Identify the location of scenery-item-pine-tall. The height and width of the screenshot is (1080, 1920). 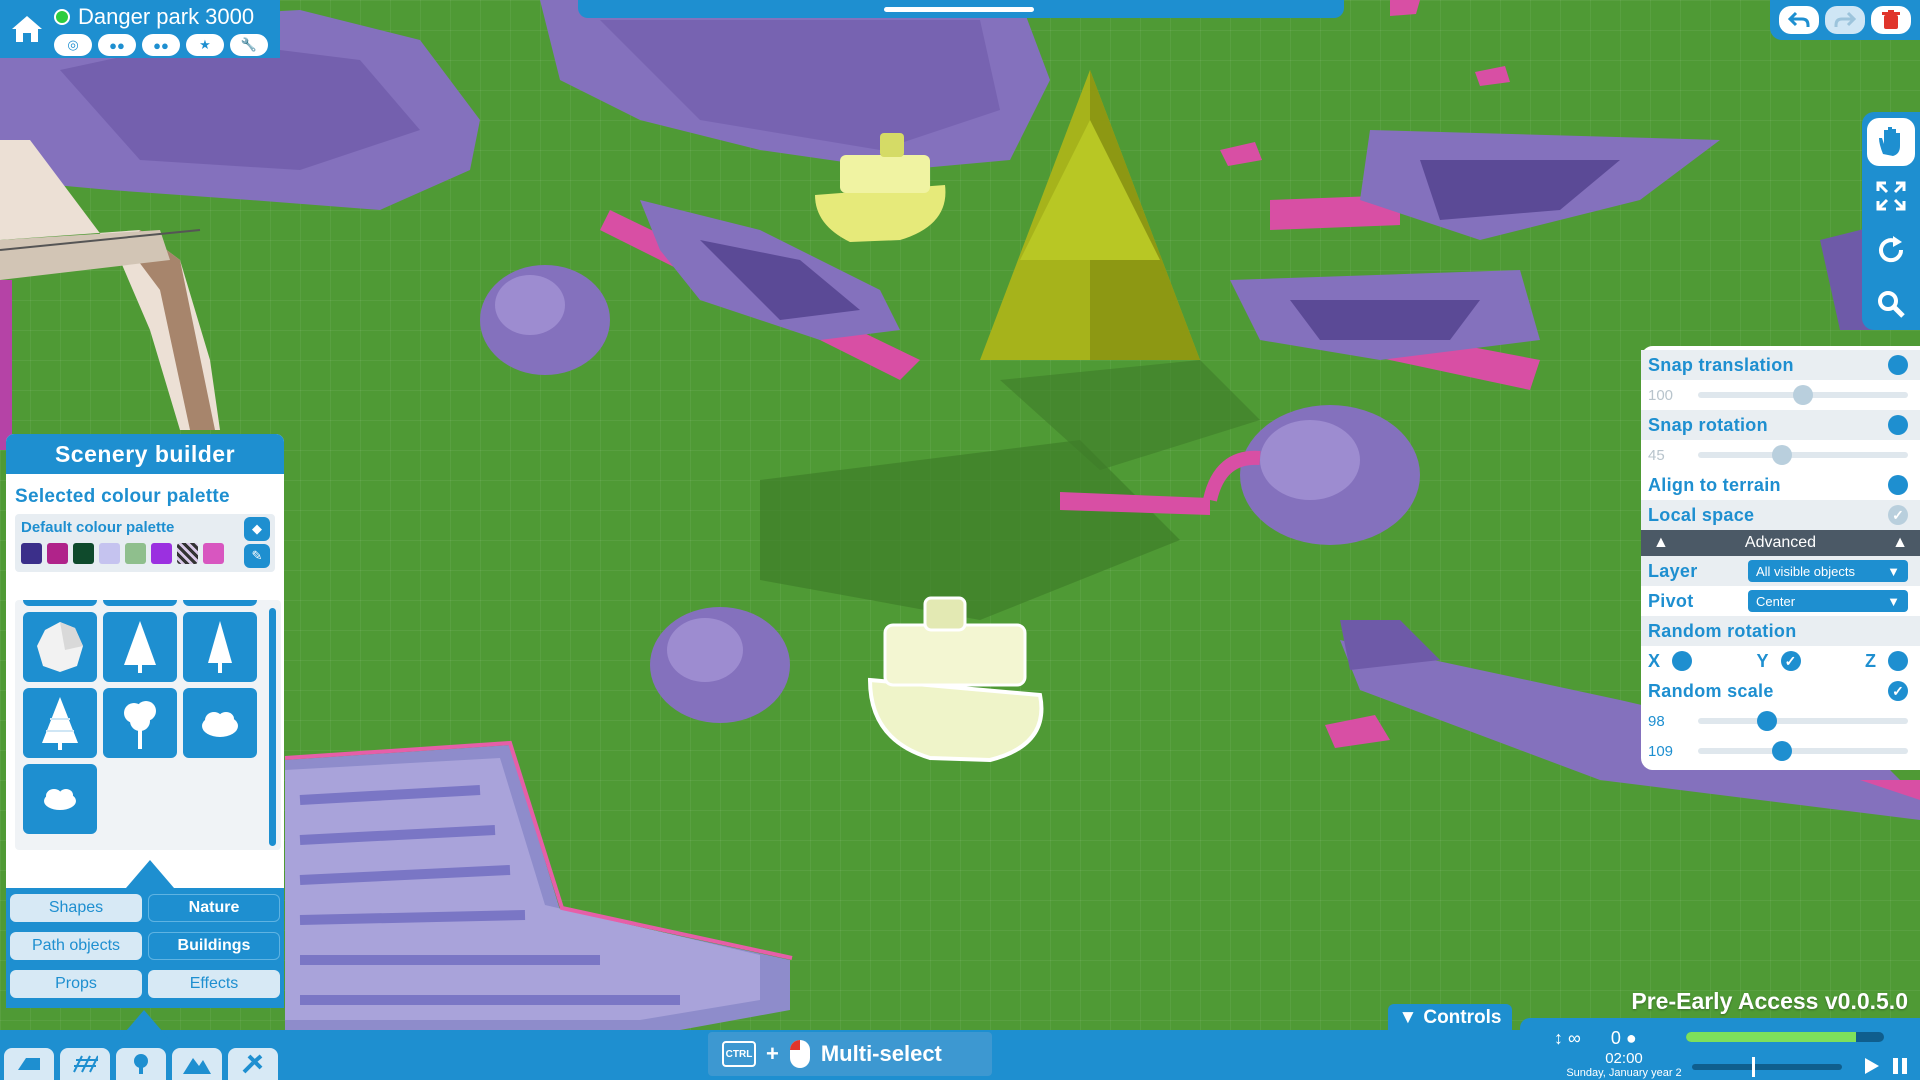
(220, 647).